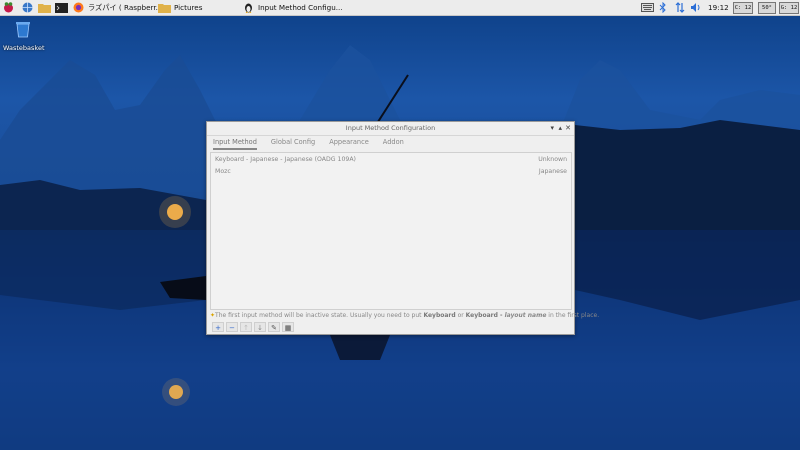  Describe the element at coordinates (24, 48) in the screenshot. I see `wastebasket-label: Wastebasket` at that location.